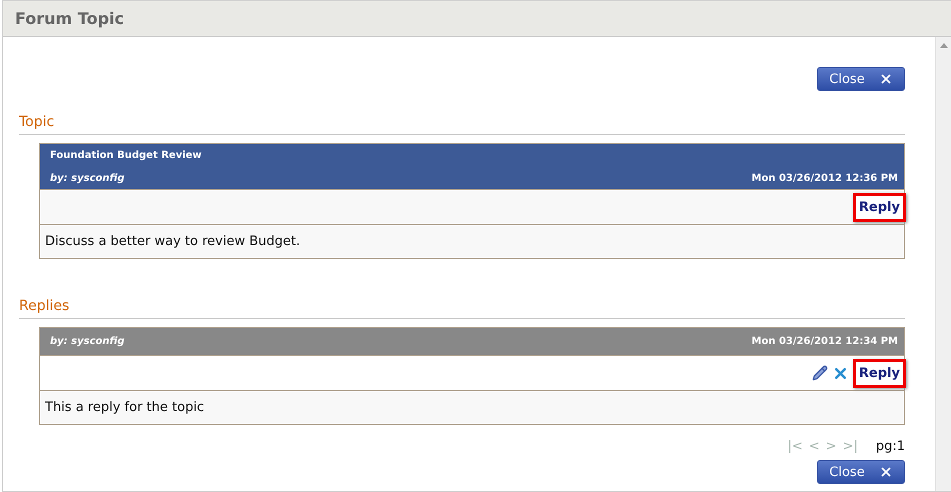 Image resolution: width=951 pixels, height=492 pixels. I want to click on post-body: This a reply for the topic, so click(472, 407).